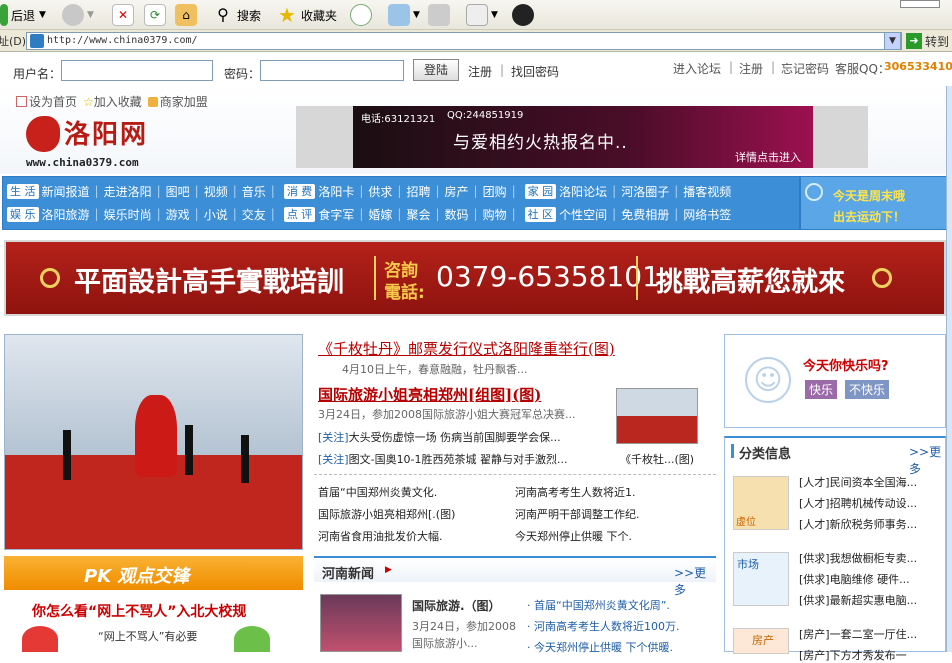 Image resolution: width=952 pixels, height=663 pixels. Describe the element at coordinates (540, 191) in the screenshot. I see `nav-category-tag: 家 园` at that location.